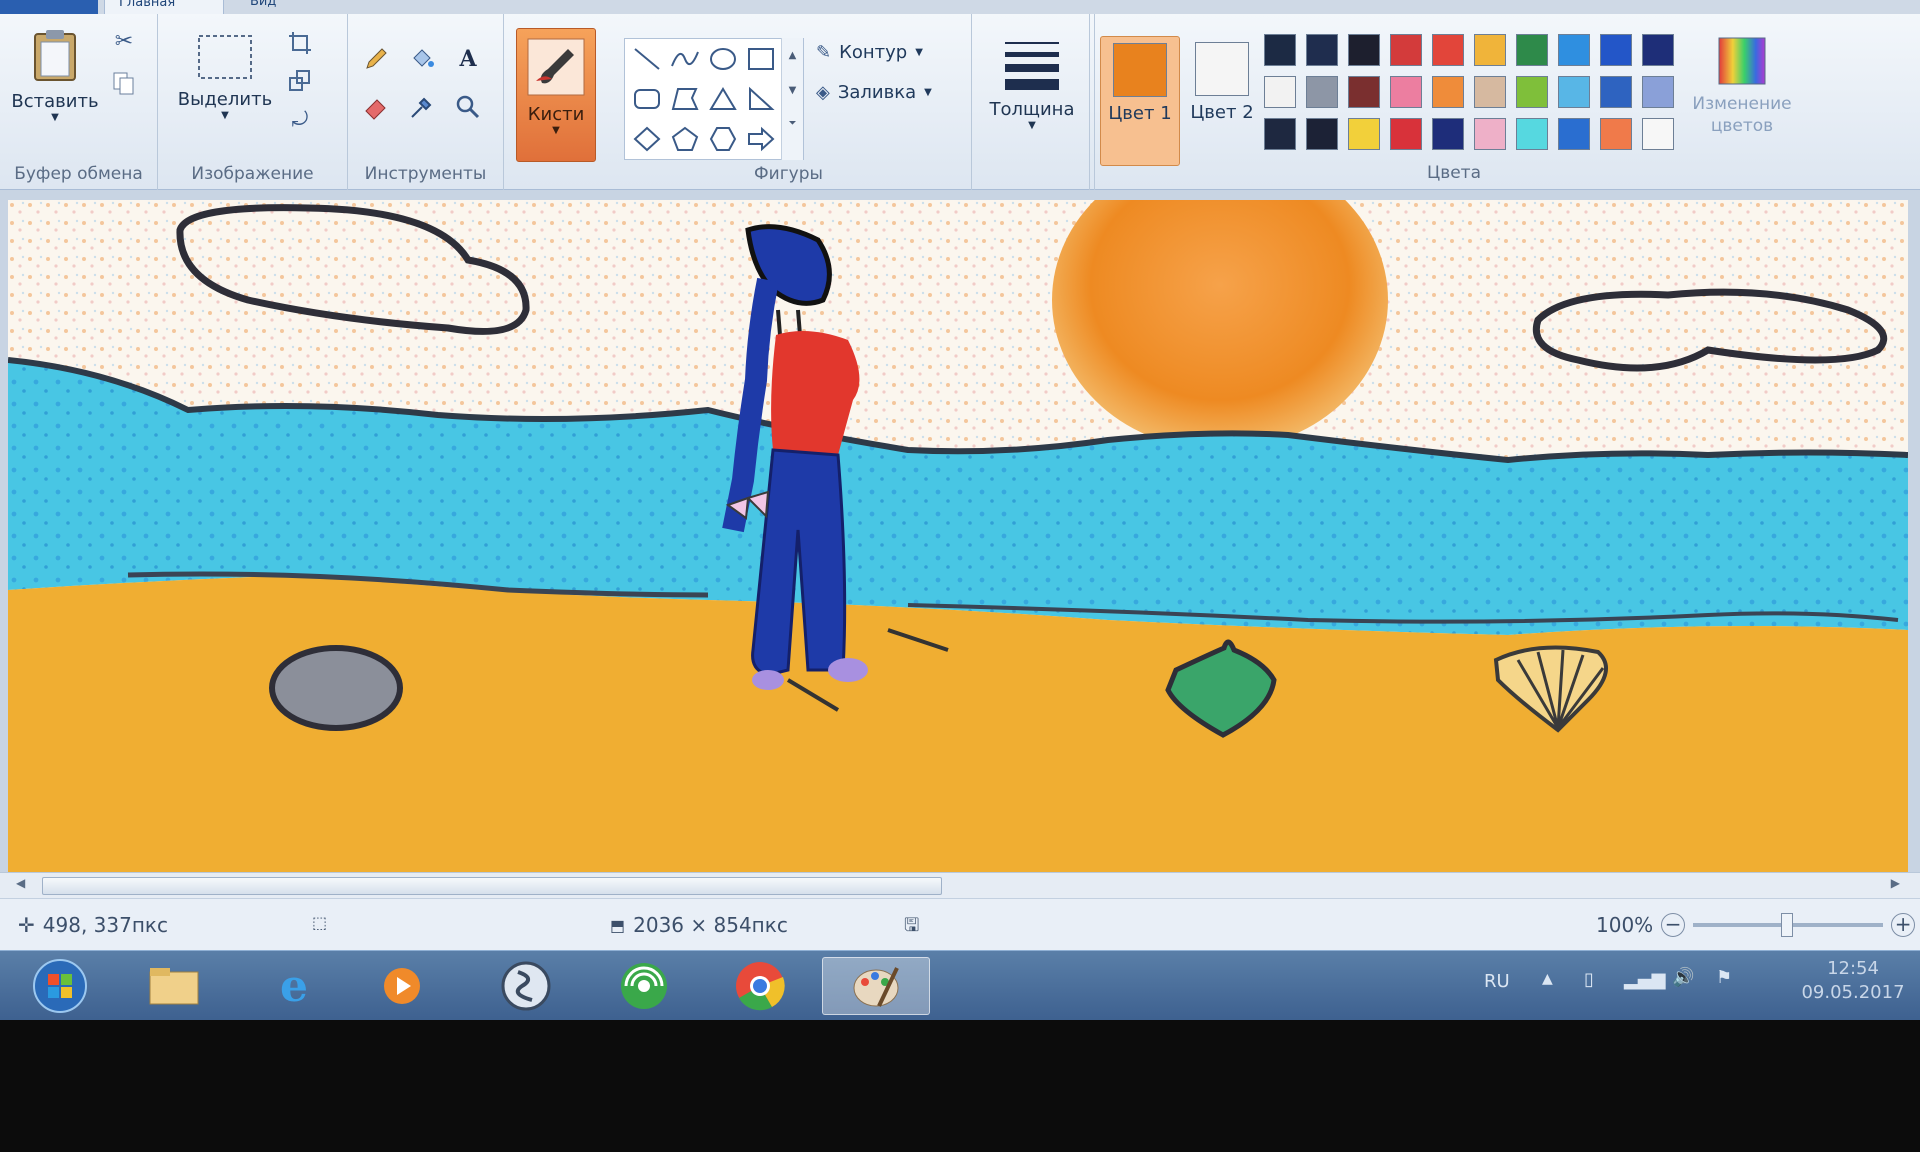 This screenshot has width=1920, height=1152. What do you see at coordinates (174, 986) in the screenshot?
I see `explorer-icon` at bounding box center [174, 986].